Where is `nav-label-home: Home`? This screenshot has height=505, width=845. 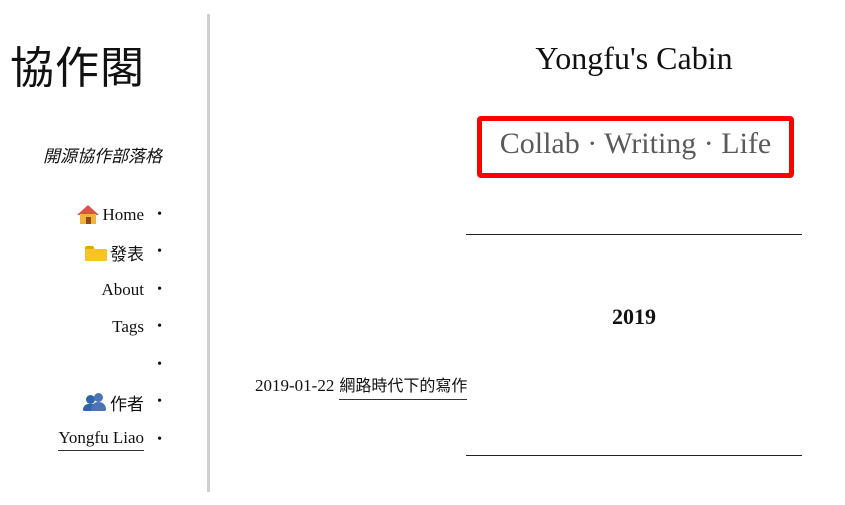 nav-label-home: Home is located at coordinates (123, 215).